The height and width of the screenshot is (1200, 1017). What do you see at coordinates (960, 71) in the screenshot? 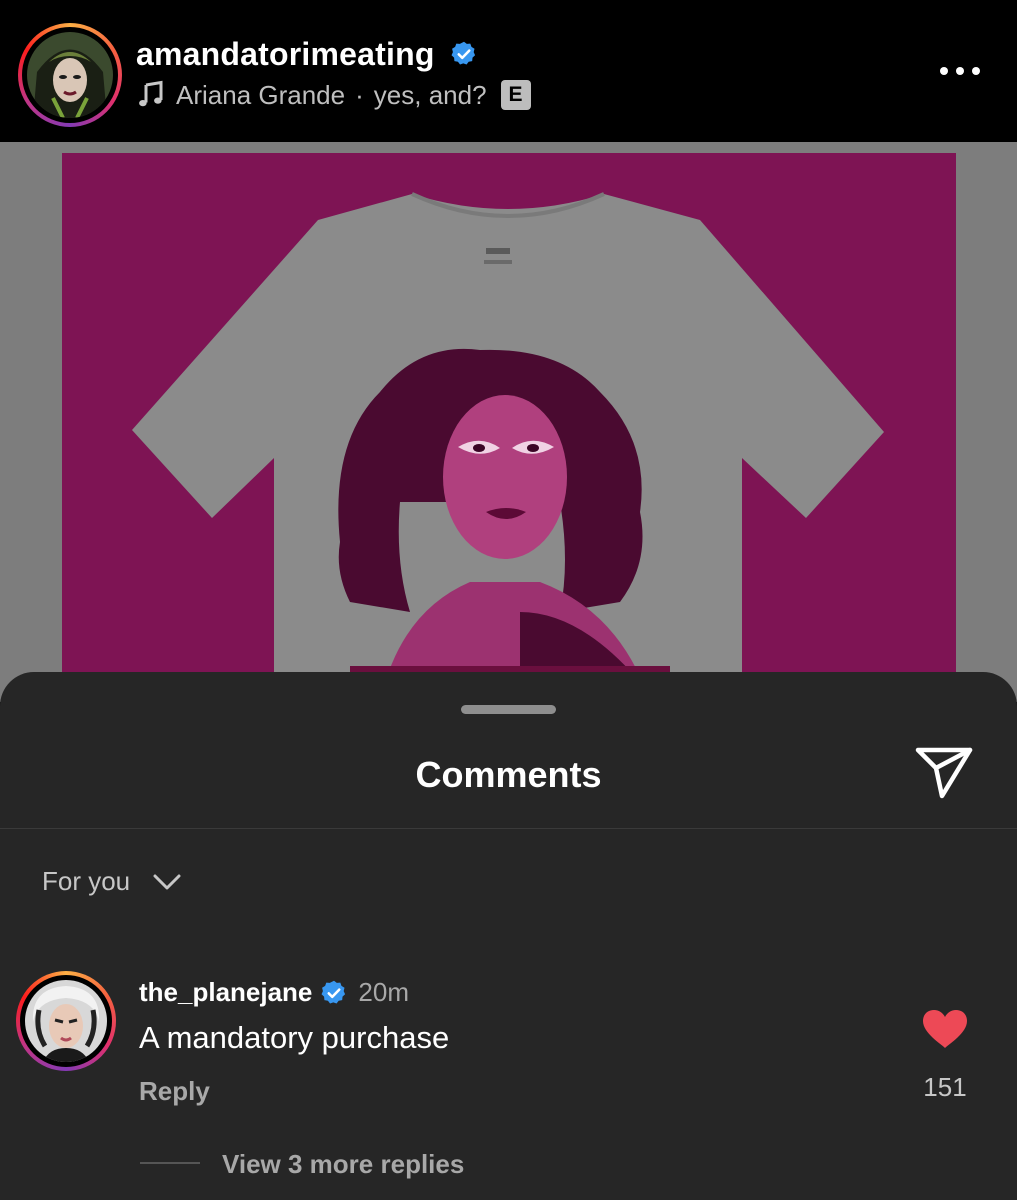
I see `more-options-button` at bounding box center [960, 71].